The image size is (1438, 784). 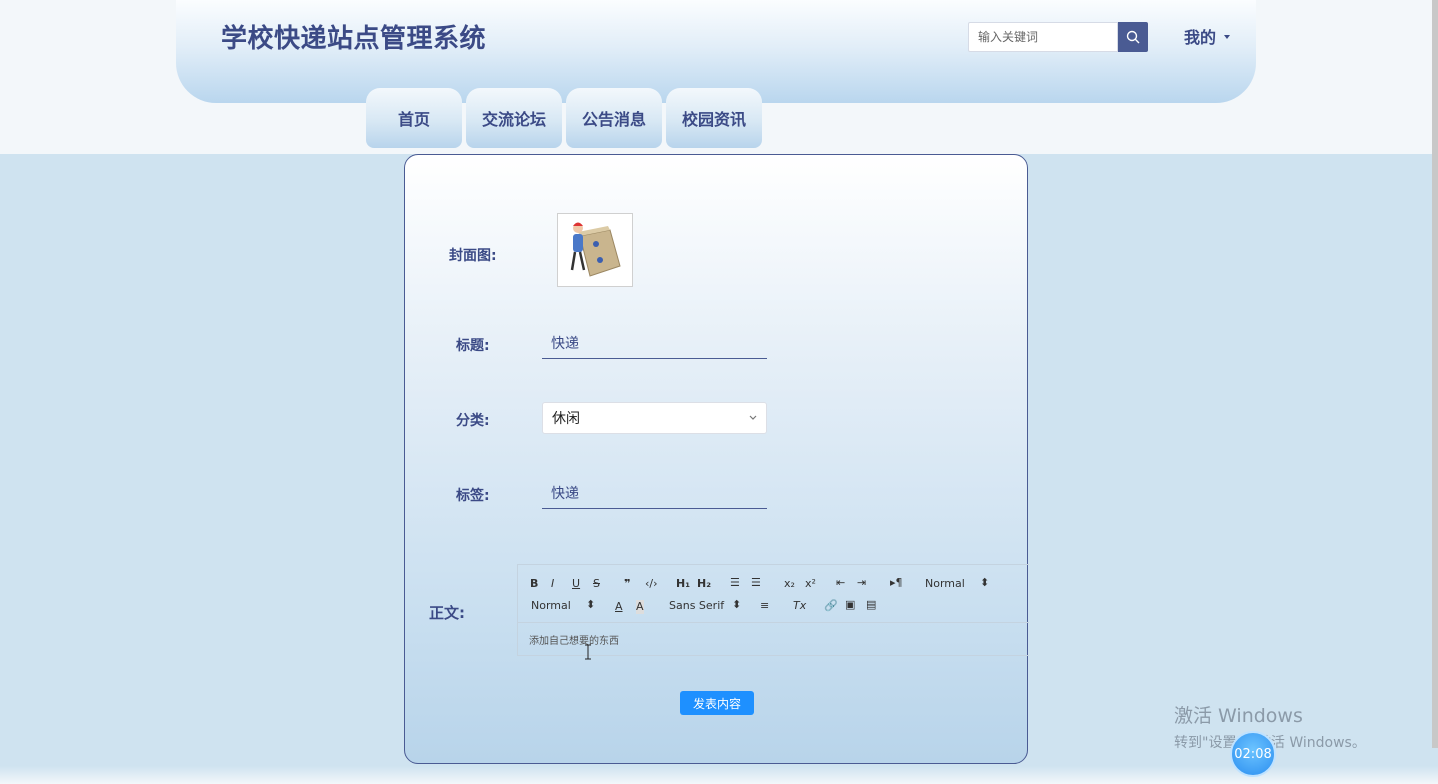 I want to click on caret-down-icon, so click(x=1227, y=37).